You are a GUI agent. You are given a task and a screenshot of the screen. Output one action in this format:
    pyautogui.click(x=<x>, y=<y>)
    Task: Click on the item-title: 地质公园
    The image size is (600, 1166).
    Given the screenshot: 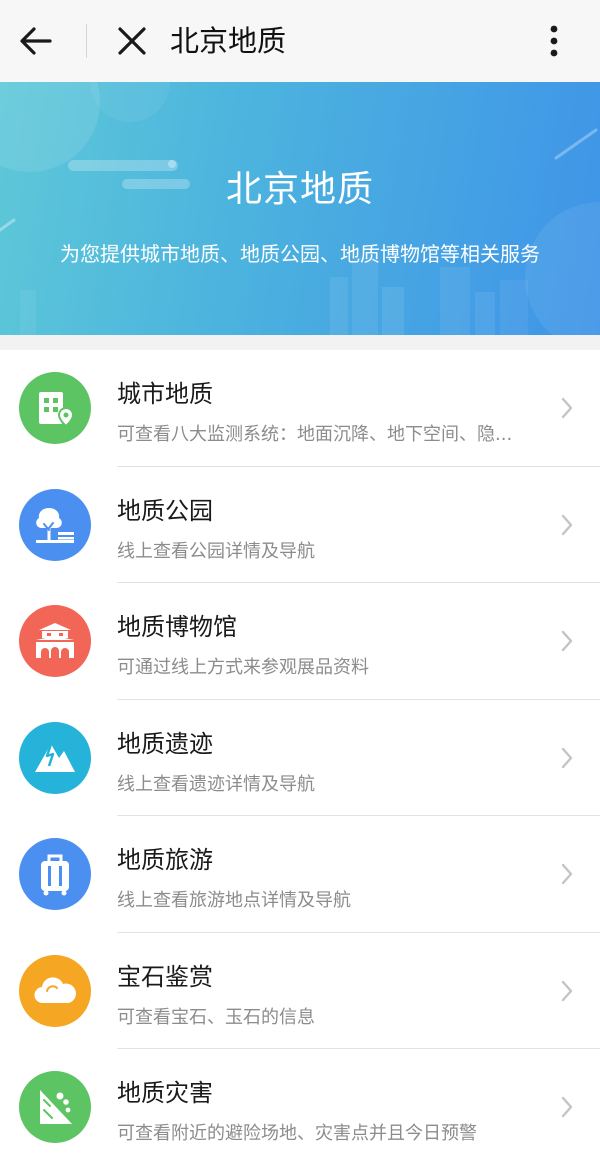 What is the action you would take?
    pyautogui.click(x=165, y=510)
    